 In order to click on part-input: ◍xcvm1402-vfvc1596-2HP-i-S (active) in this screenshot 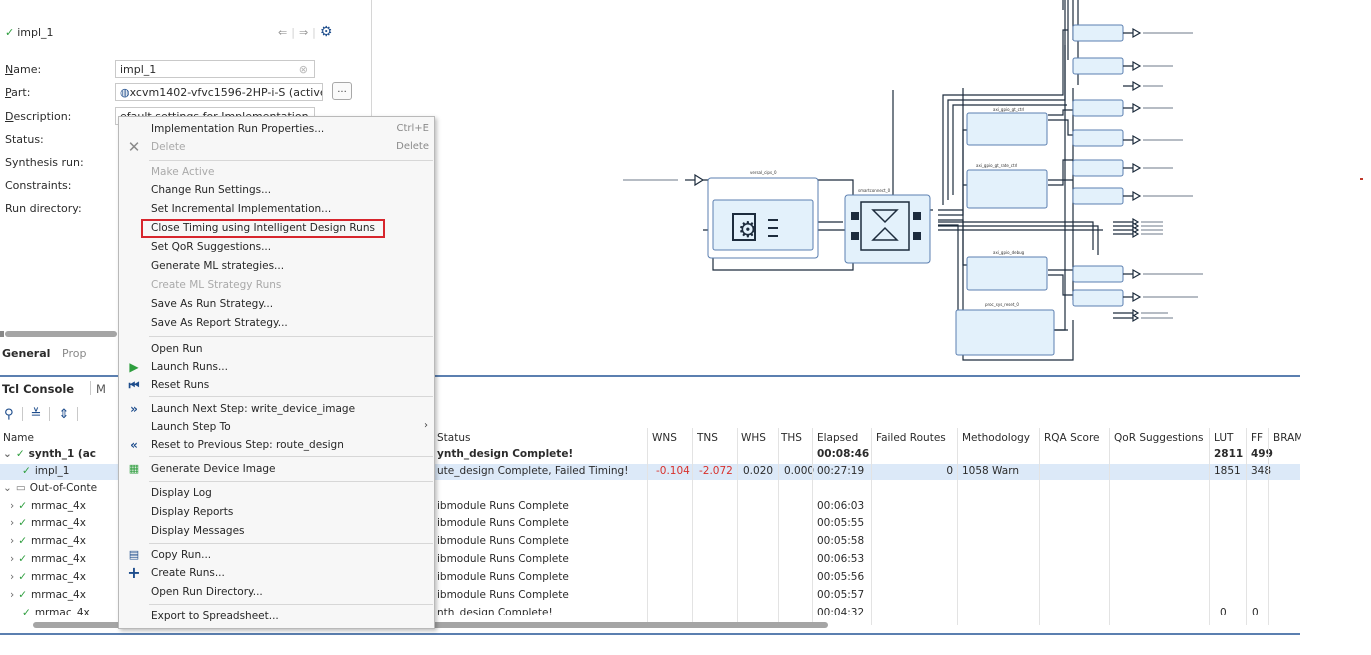, I will do `click(219, 92)`.